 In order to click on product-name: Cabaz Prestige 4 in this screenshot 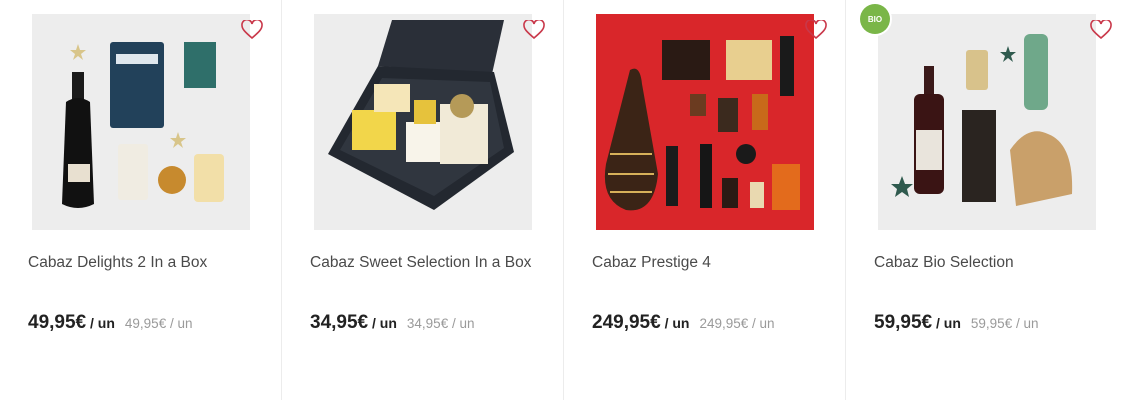, I will do `click(651, 263)`.